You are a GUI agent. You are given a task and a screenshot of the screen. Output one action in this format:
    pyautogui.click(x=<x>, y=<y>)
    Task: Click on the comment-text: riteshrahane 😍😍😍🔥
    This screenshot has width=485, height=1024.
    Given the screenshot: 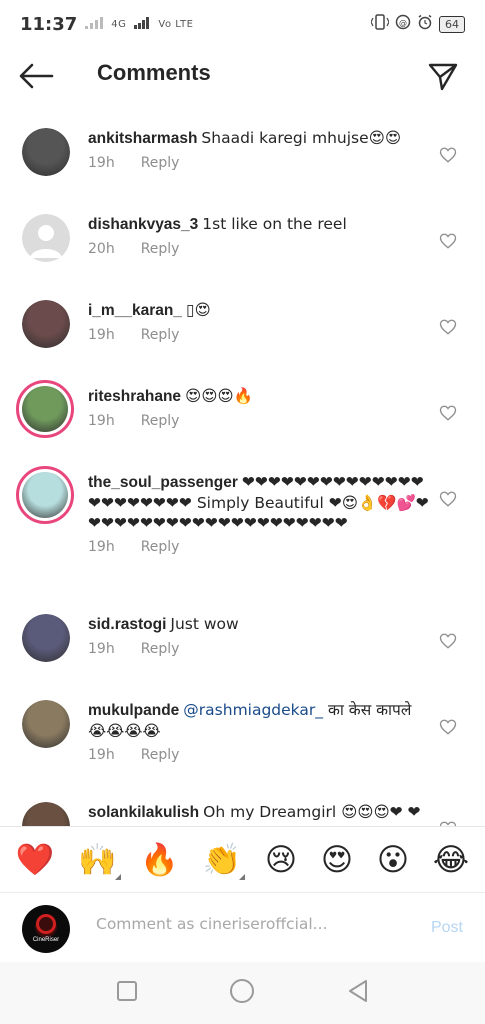 What is the action you would take?
    pyautogui.click(x=258, y=396)
    